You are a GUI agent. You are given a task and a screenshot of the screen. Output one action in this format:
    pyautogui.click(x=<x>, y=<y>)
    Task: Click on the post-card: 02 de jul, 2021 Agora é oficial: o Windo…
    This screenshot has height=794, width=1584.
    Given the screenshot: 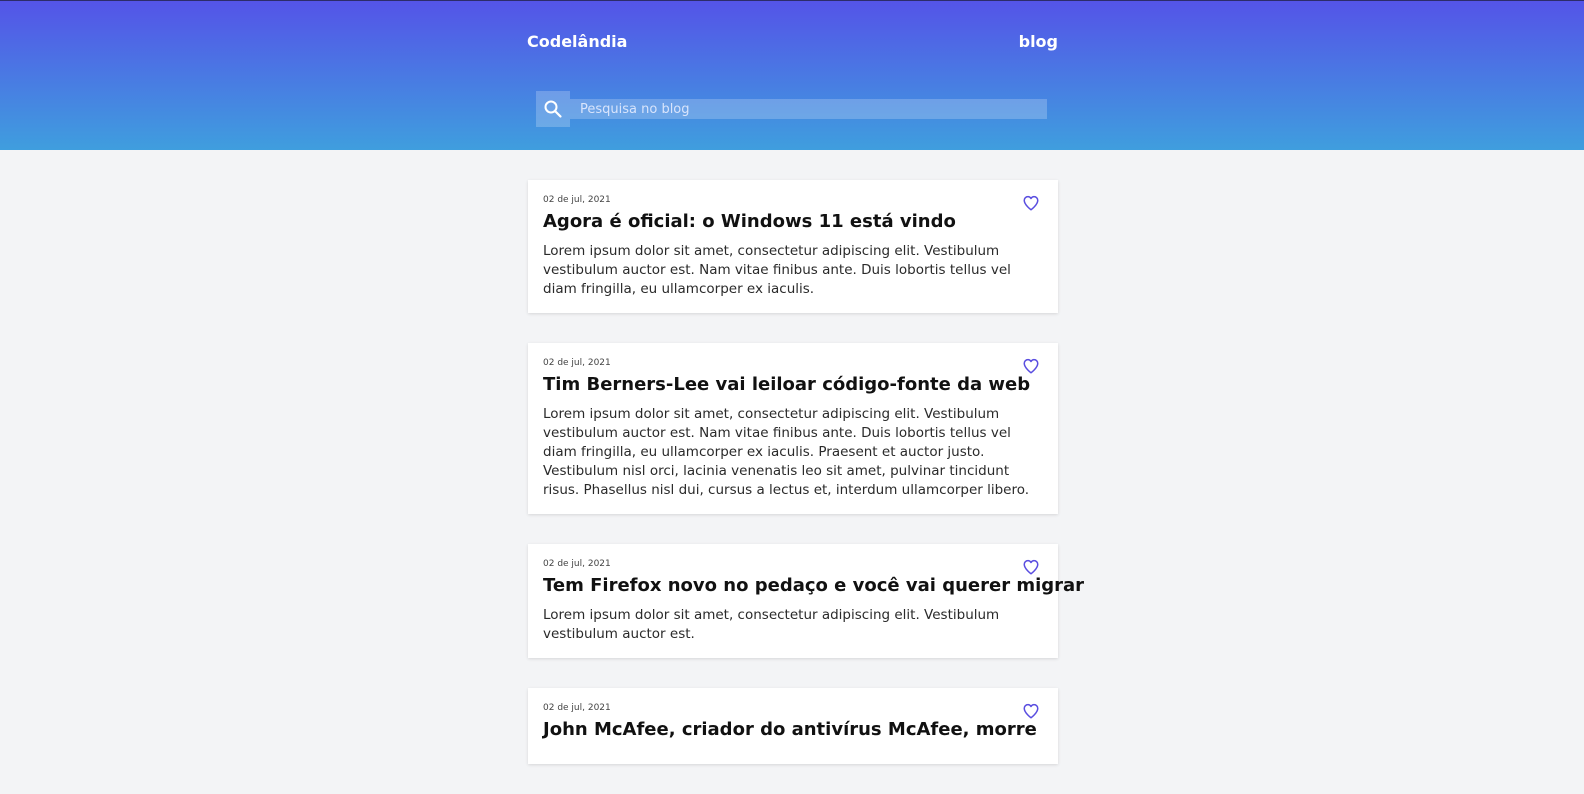 What is the action you would take?
    pyautogui.click(x=793, y=246)
    